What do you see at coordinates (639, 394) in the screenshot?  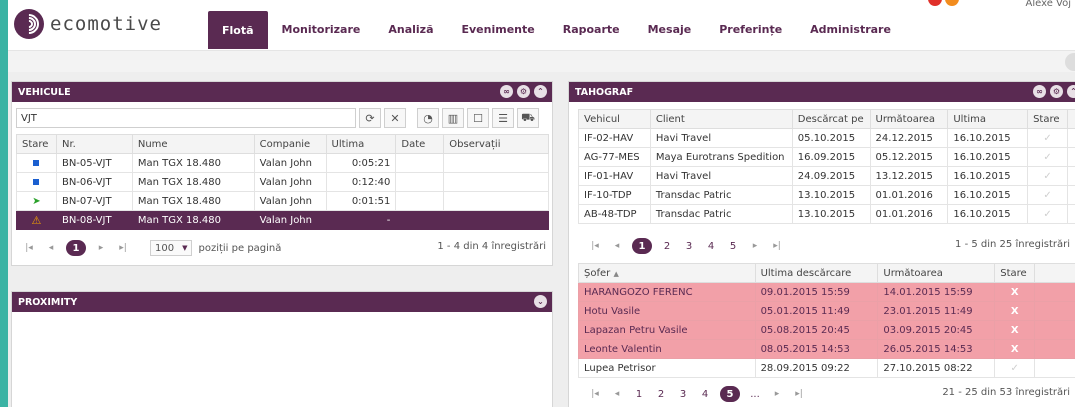 I see `page-link: 1` at bounding box center [639, 394].